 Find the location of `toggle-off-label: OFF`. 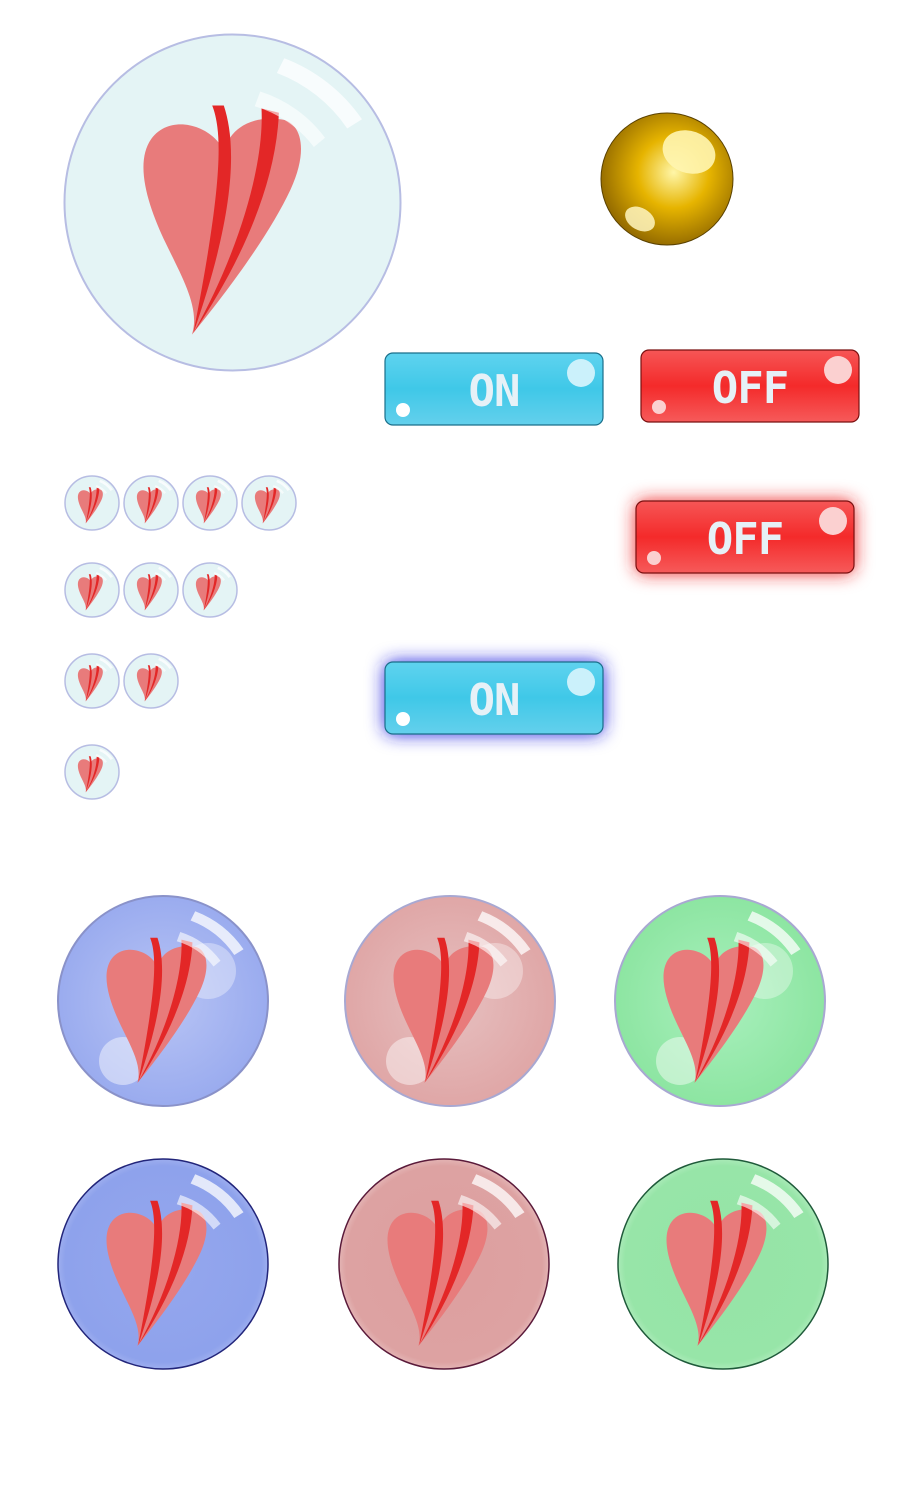

toggle-off-label: OFF is located at coordinates (750, 388).